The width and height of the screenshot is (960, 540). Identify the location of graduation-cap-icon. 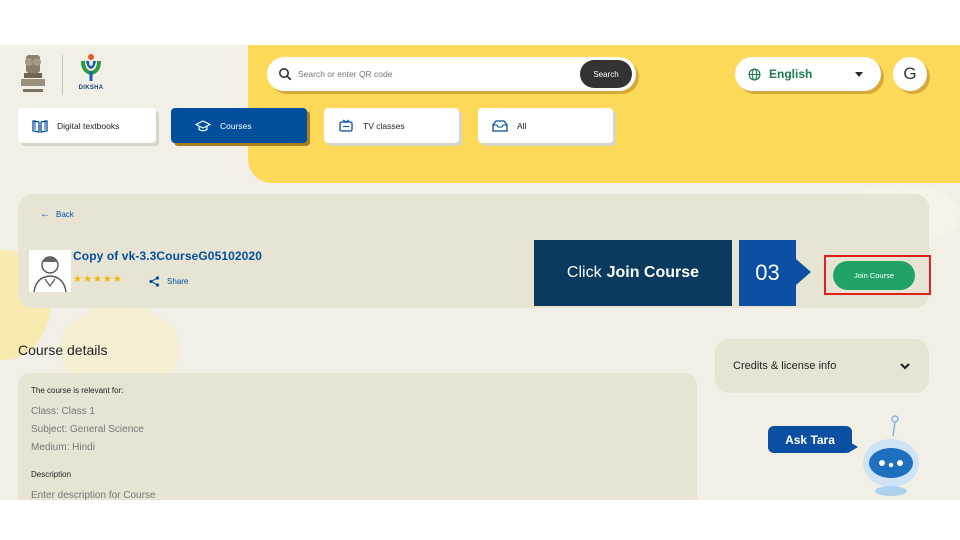
(203, 125).